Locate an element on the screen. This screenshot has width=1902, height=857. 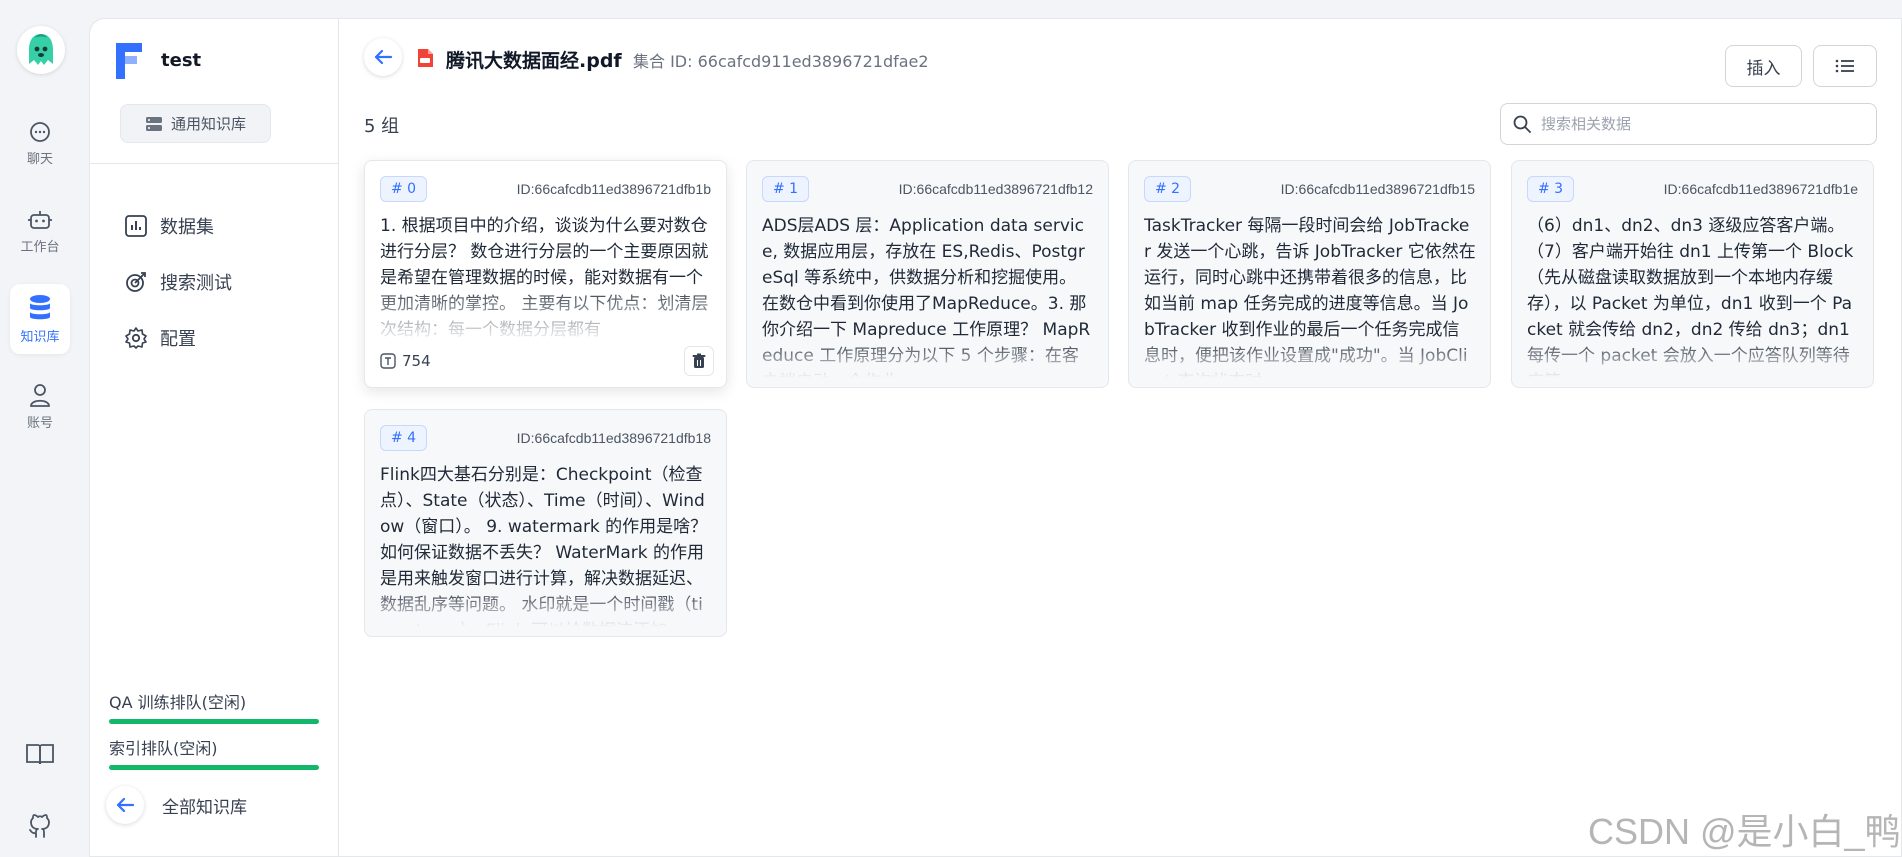
card-header: # 4 ID:66cafcdb11ed3896721dfb18 is located at coordinates (545, 438).